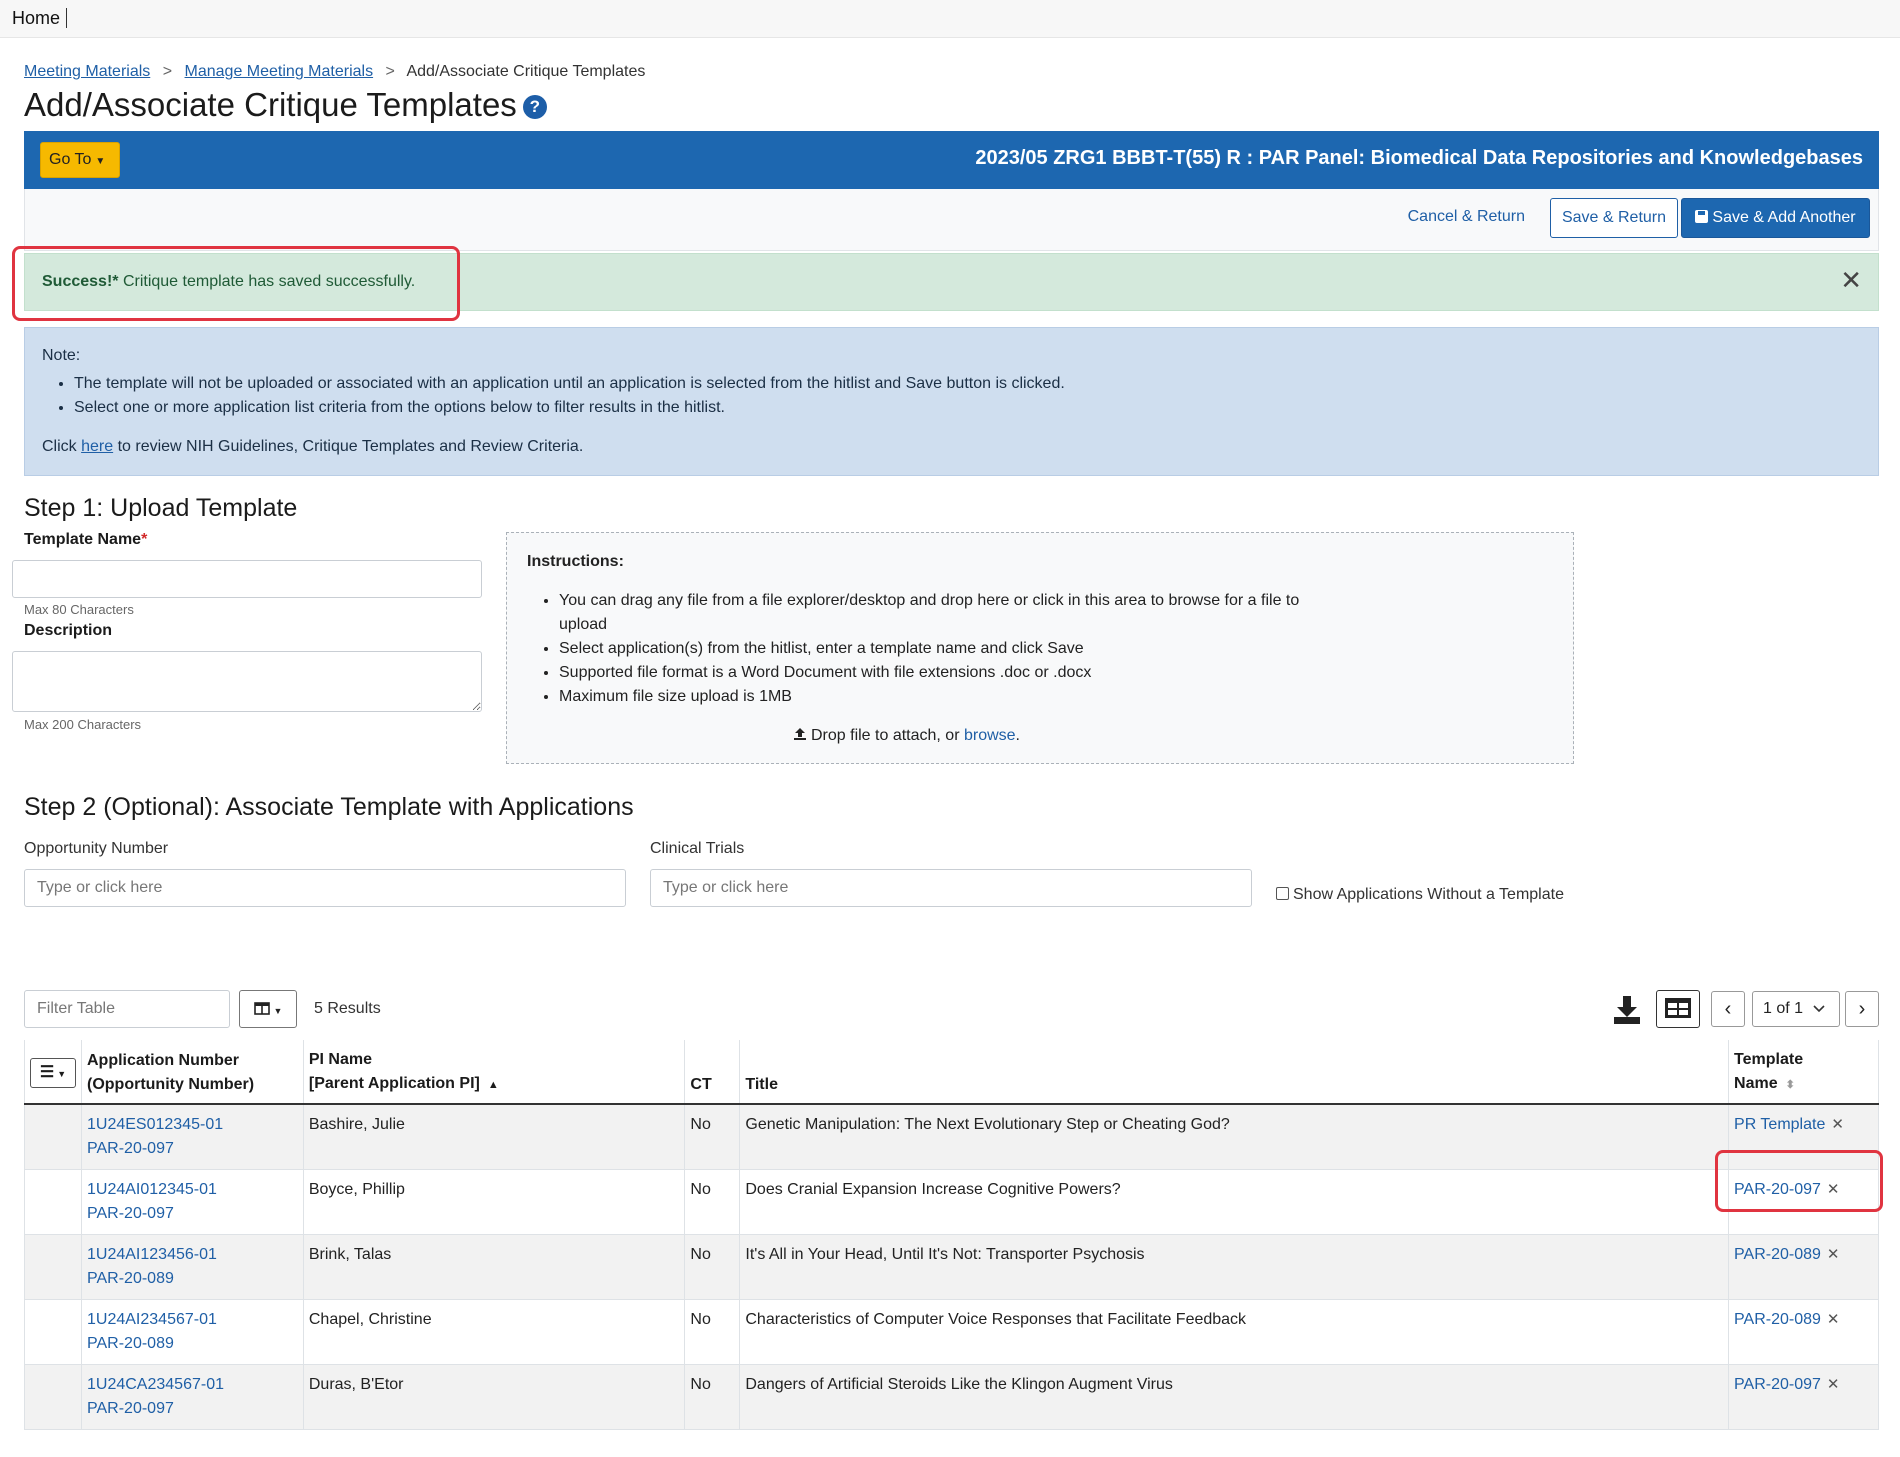 This screenshot has height=1457, width=1900. I want to click on success-strong: Success!*, so click(80, 281).